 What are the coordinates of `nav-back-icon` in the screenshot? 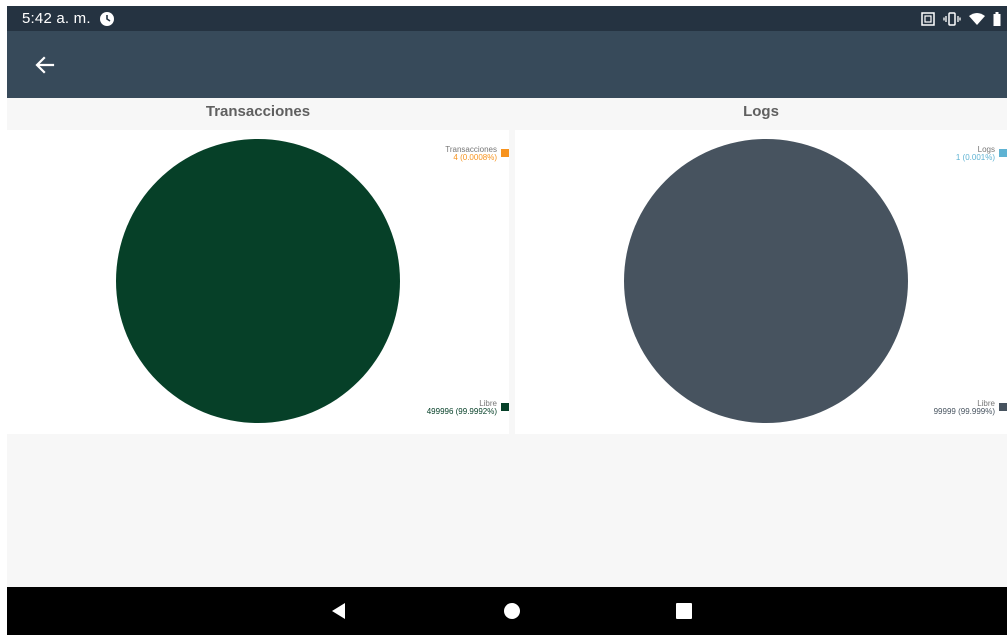 It's located at (339, 611).